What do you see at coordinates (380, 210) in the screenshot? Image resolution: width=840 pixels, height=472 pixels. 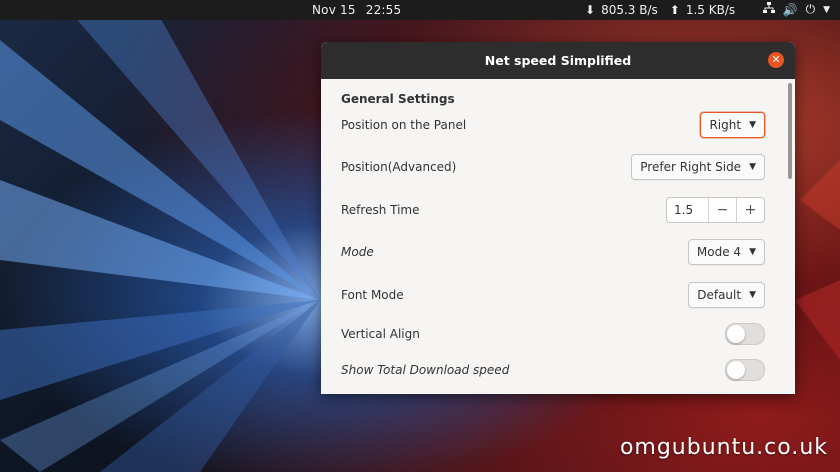 I see `refresh-time-label: Refresh Time` at bounding box center [380, 210].